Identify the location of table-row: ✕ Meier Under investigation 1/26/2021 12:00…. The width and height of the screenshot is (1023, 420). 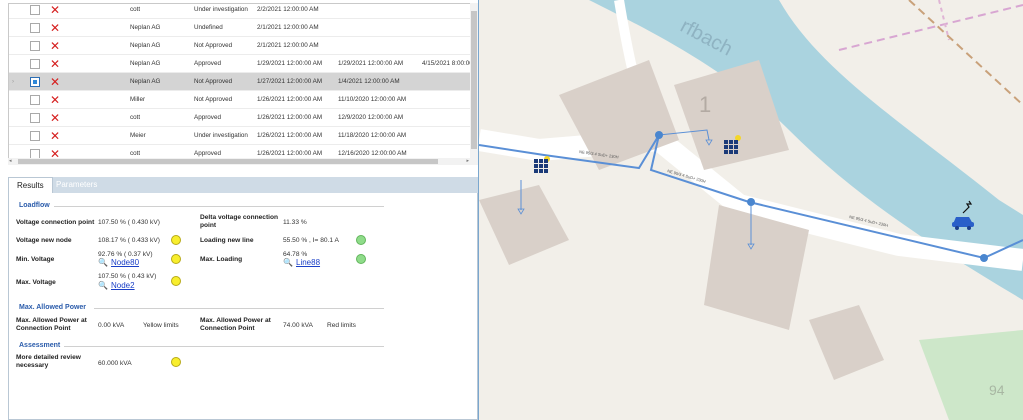
(243, 136).